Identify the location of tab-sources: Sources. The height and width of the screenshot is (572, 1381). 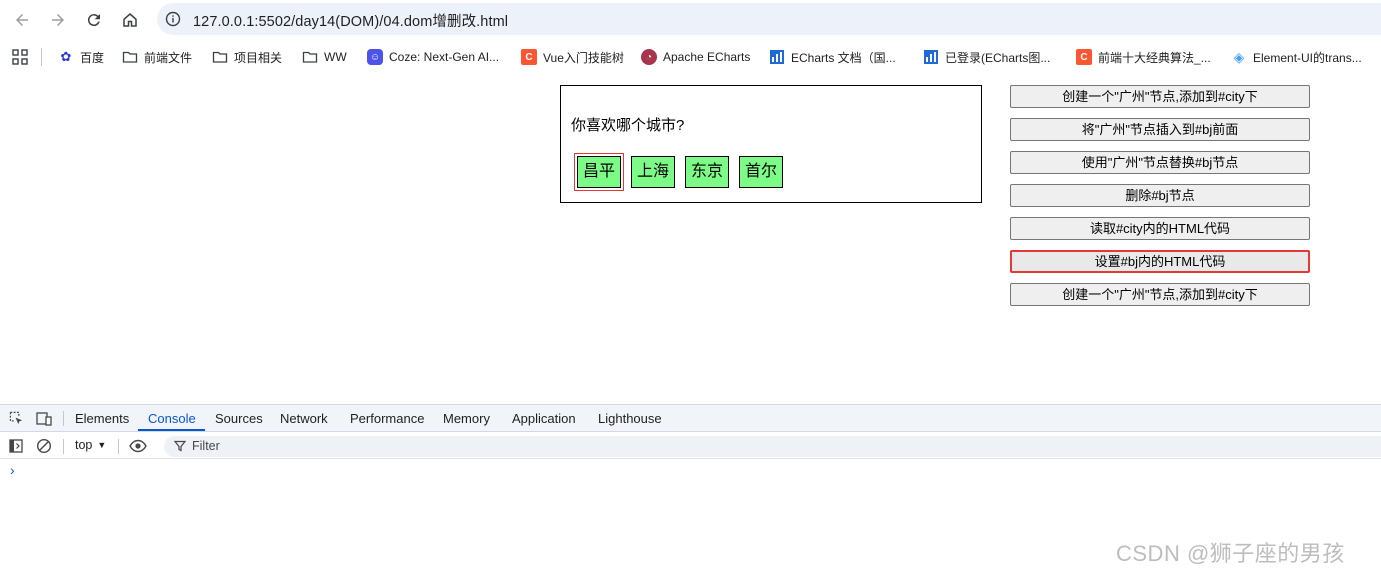
(239, 418).